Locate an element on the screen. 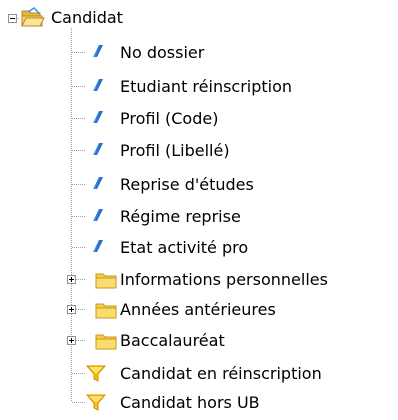  tree-node-annees-anterieures: Années antérieures is located at coordinates (205, 310).